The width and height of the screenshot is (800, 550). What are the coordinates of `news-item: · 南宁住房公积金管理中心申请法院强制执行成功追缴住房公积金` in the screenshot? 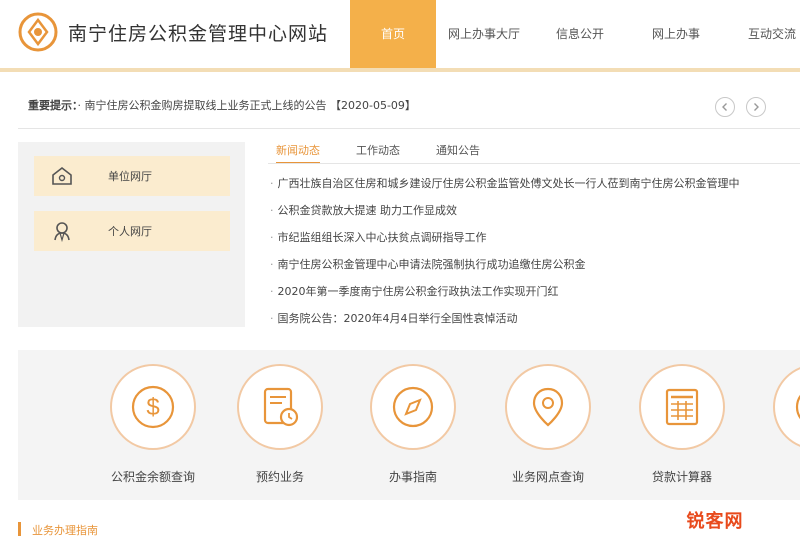 It's located at (535, 264).